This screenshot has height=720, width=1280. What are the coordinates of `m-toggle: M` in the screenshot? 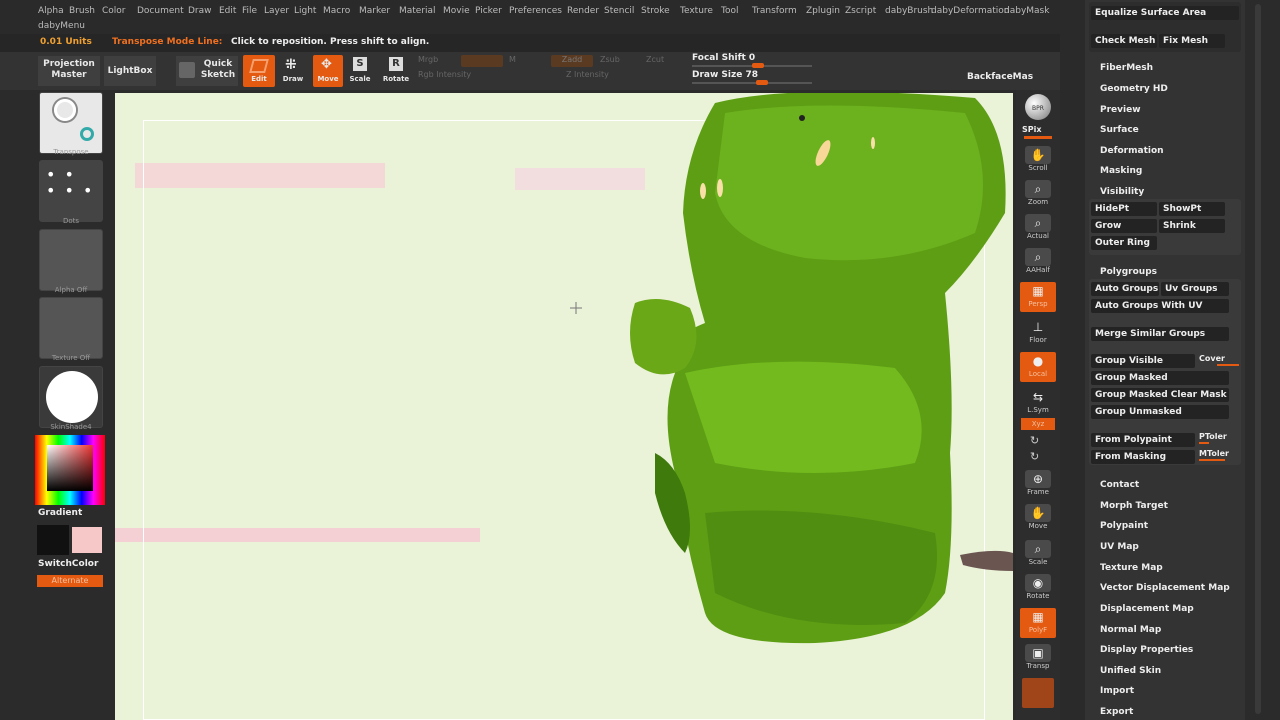 It's located at (512, 59).